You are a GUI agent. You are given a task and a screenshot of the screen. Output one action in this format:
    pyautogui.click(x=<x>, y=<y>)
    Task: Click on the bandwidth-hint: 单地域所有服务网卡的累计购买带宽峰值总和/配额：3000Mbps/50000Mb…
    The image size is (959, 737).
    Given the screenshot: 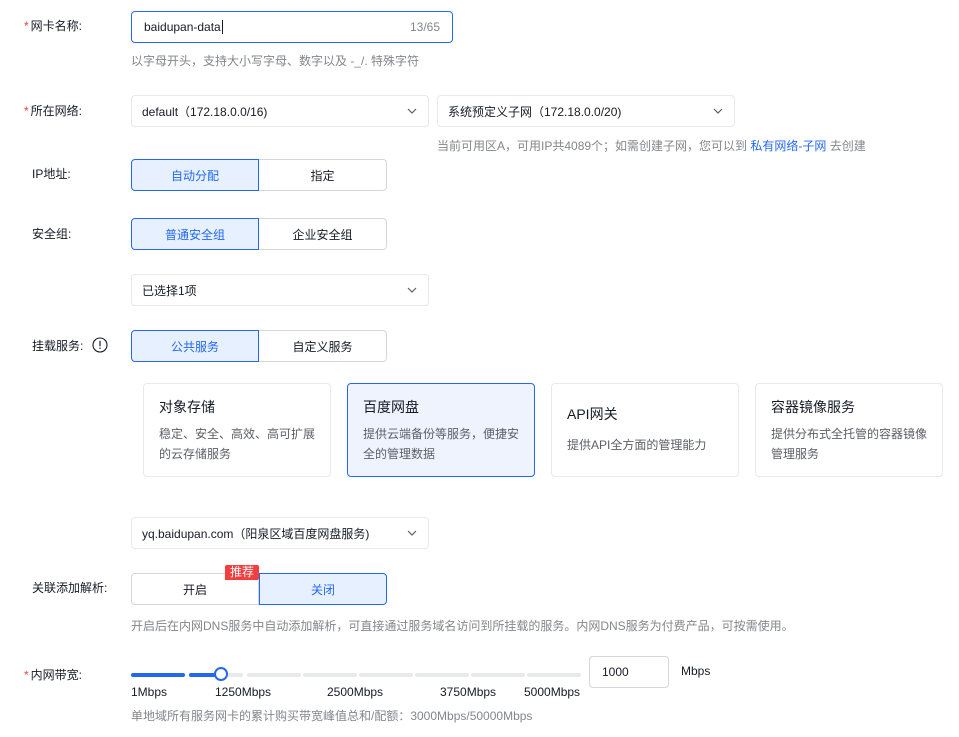 What is the action you would take?
    pyautogui.click(x=332, y=716)
    